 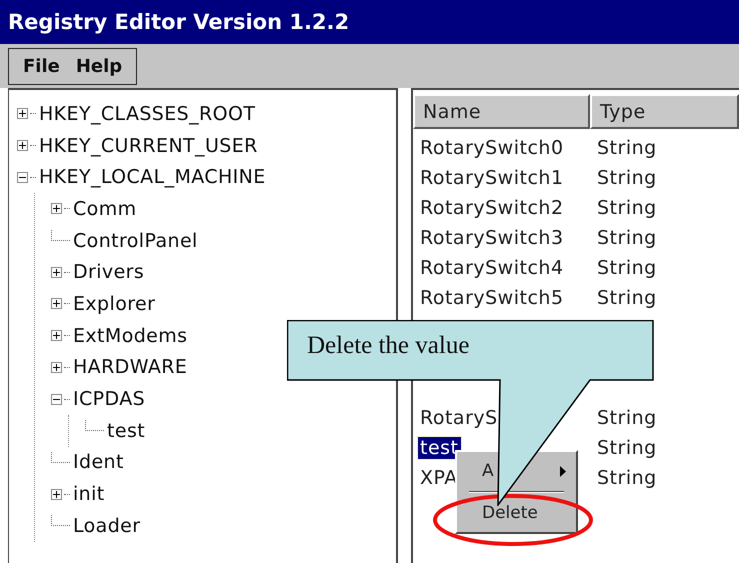 I want to click on tree-item: Loader, so click(x=107, y=525).